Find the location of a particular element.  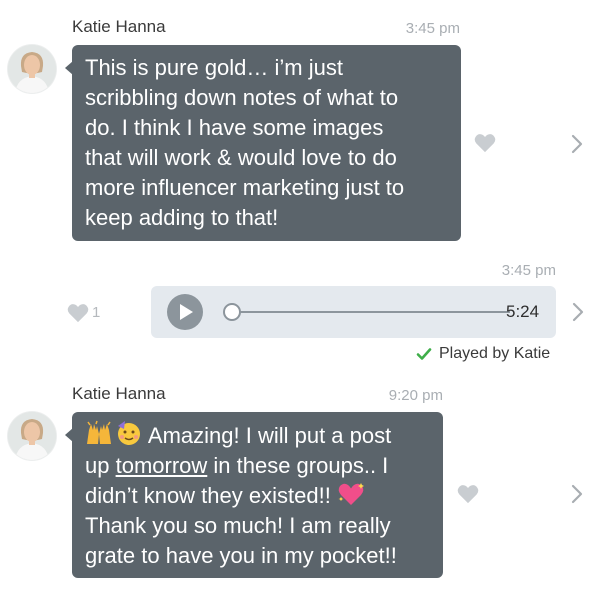

message-text: in these groups.. I is located at coordinates (298, 465).